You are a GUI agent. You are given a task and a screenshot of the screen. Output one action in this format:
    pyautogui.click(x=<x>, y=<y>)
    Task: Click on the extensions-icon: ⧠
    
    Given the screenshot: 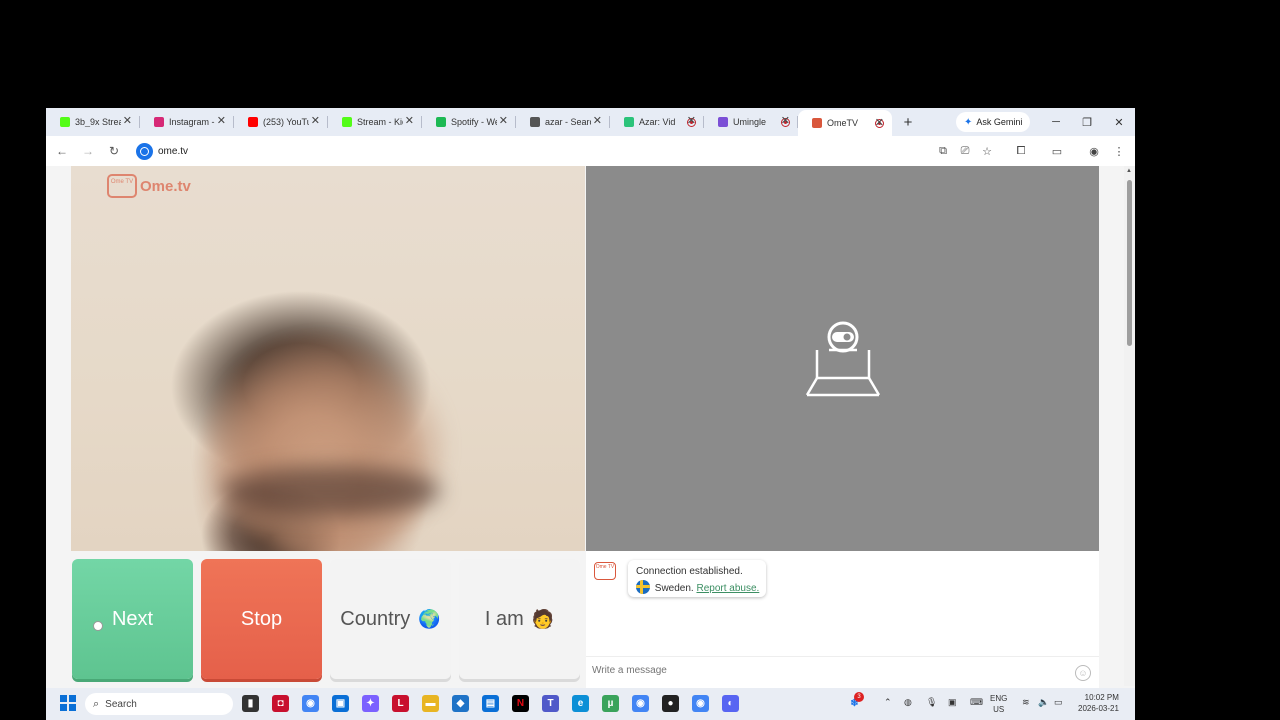 What is the action you would take?
    pyautogui.click(x=1021, y=151)
    